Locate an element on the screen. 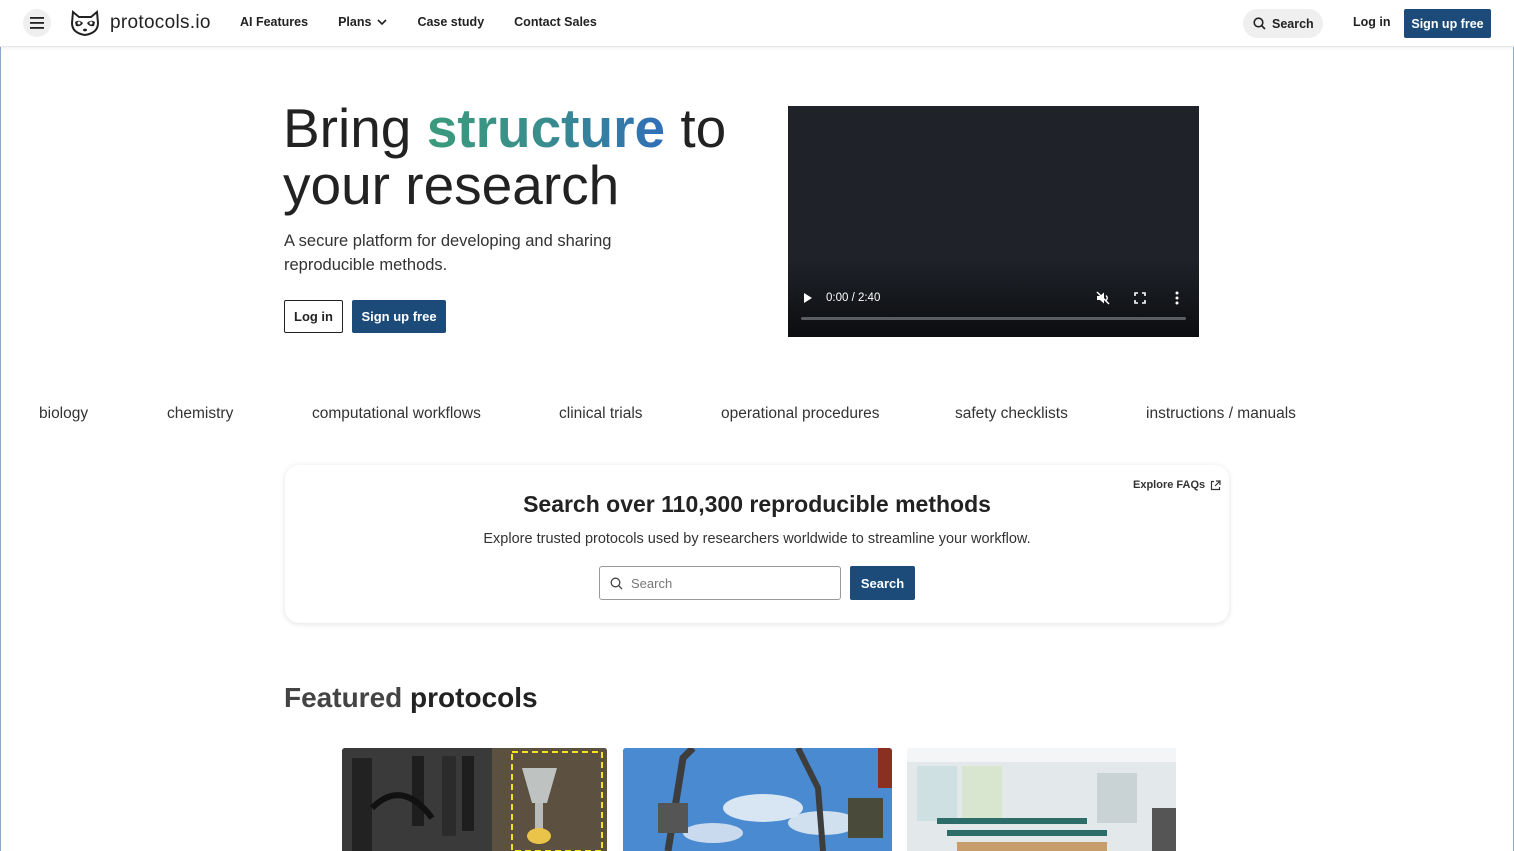 This screenshot has height=851, width=1514. chevron-down-icon is located at coordinates (382, 22).